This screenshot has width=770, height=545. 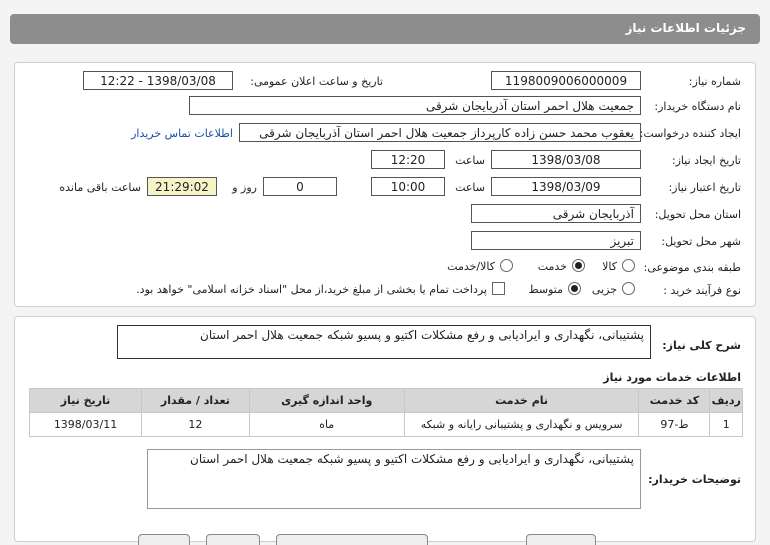 I want to click on remaining-time-label: ساعت باقی مانده, so click(x=100, y=187).